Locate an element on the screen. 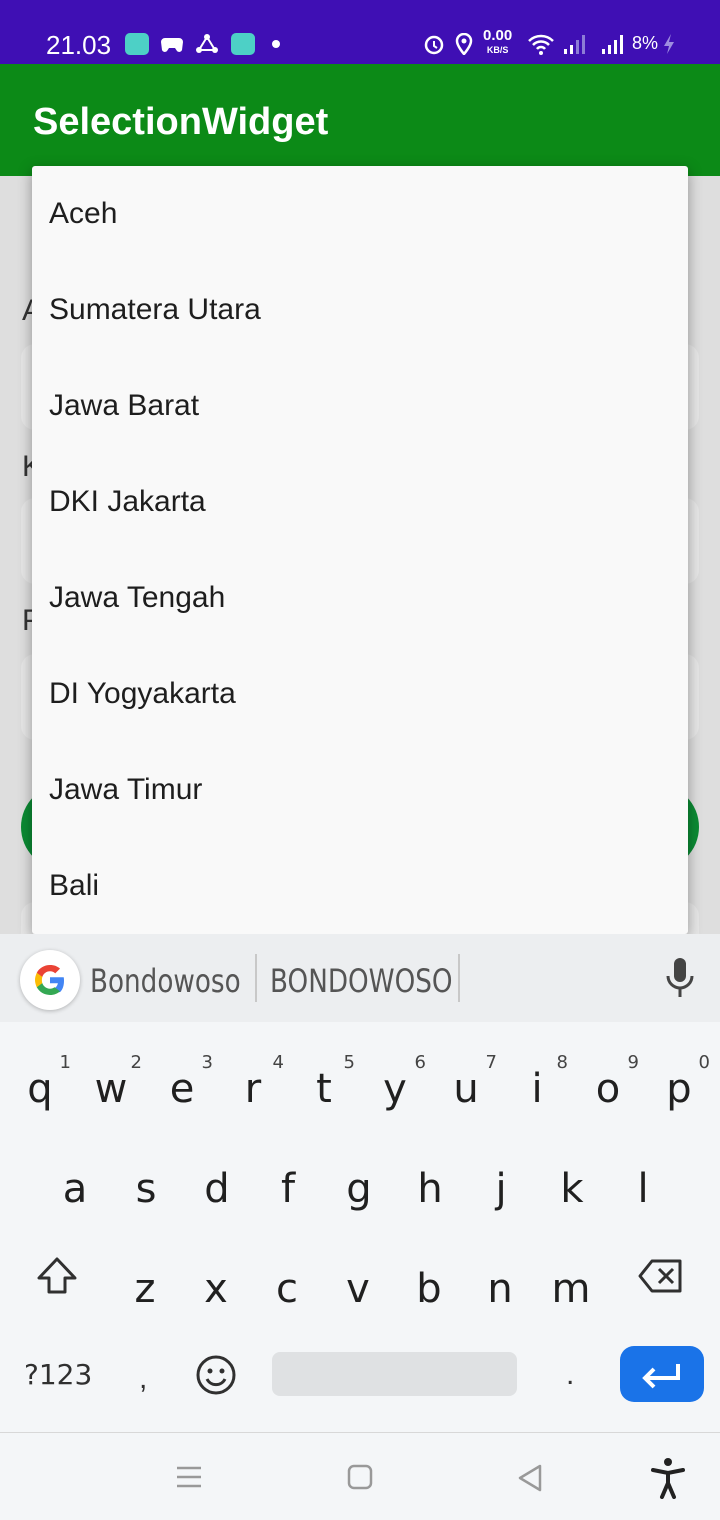  key-a: a is located at coordinates (75, 1188).